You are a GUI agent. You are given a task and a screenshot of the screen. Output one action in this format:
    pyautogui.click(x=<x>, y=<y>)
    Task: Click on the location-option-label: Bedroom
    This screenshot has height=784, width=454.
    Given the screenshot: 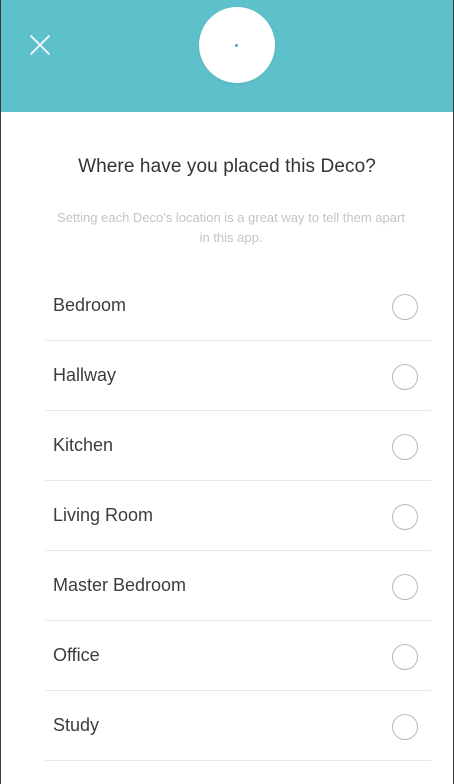 What is the action you would take?
    pyautogui.click(x=90, y=305)
    